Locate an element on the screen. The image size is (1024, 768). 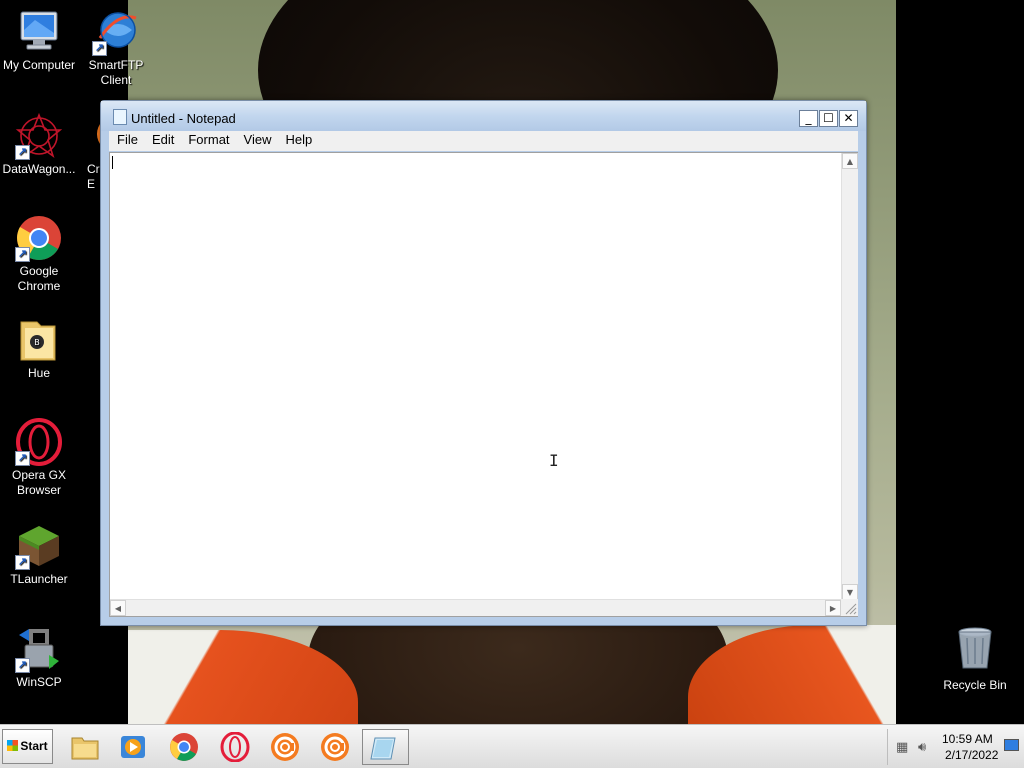
desktop-icon-smartftp: ↗ SmartFTP Client is located at coordinates (116, 48).